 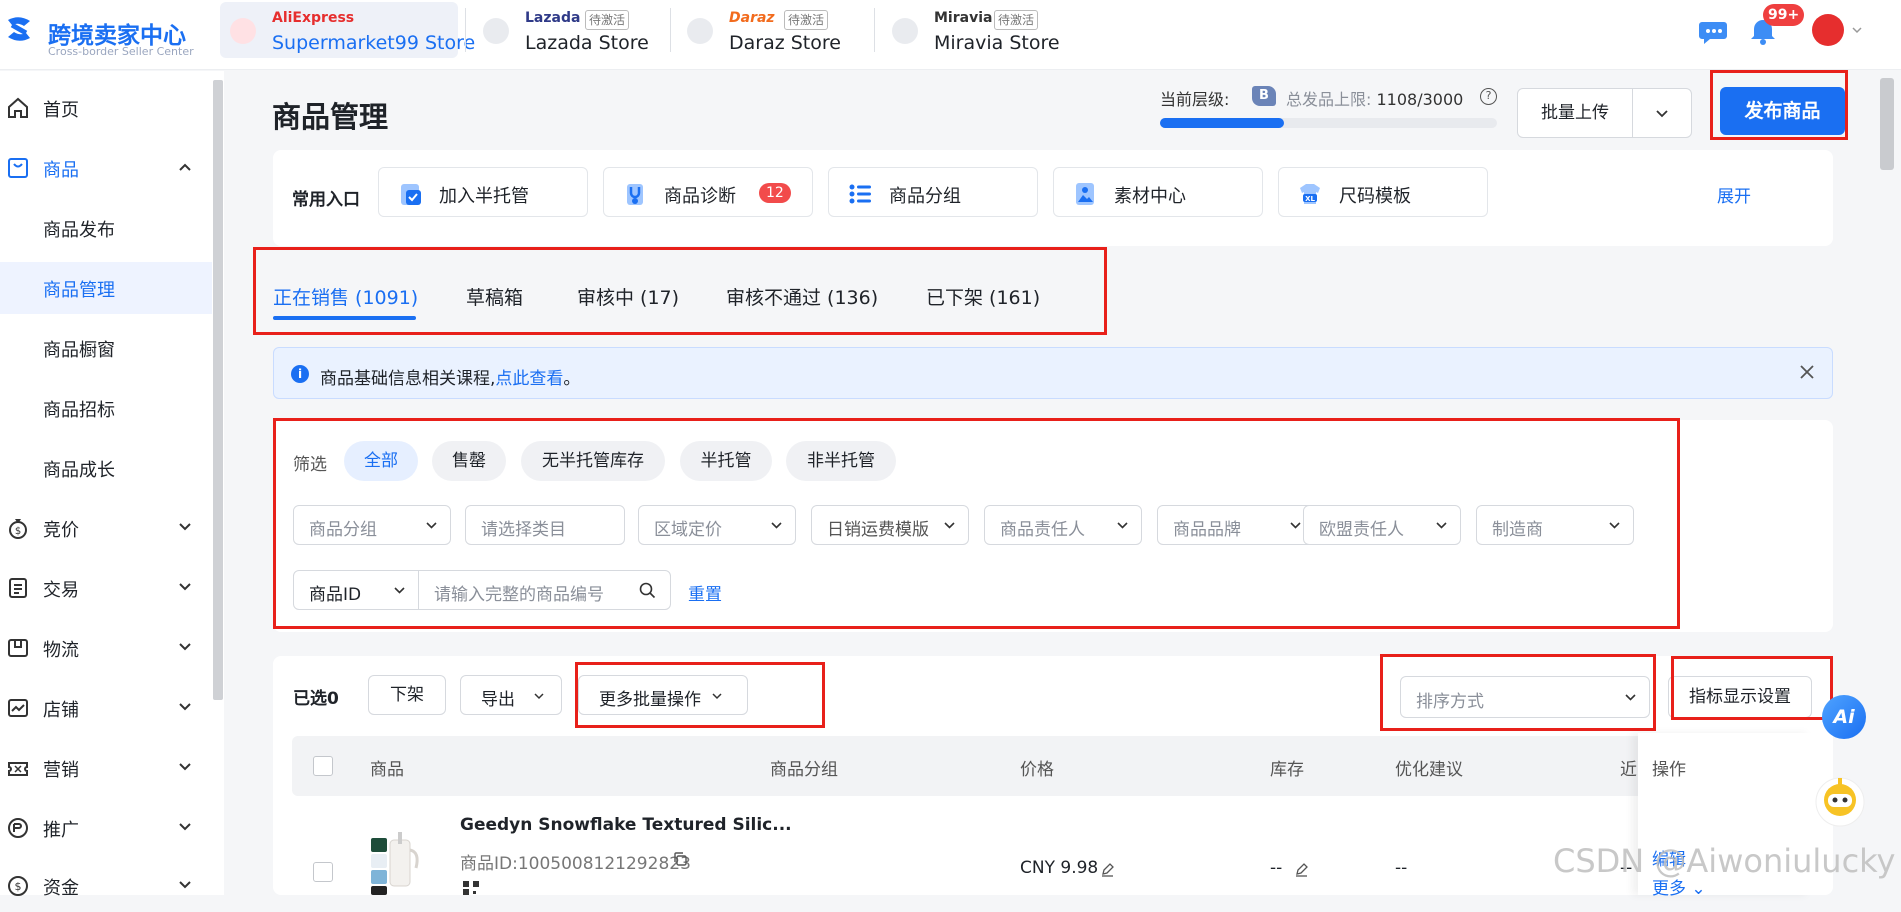 I want to click on qr-code-icon, so click(x=471, y=887).